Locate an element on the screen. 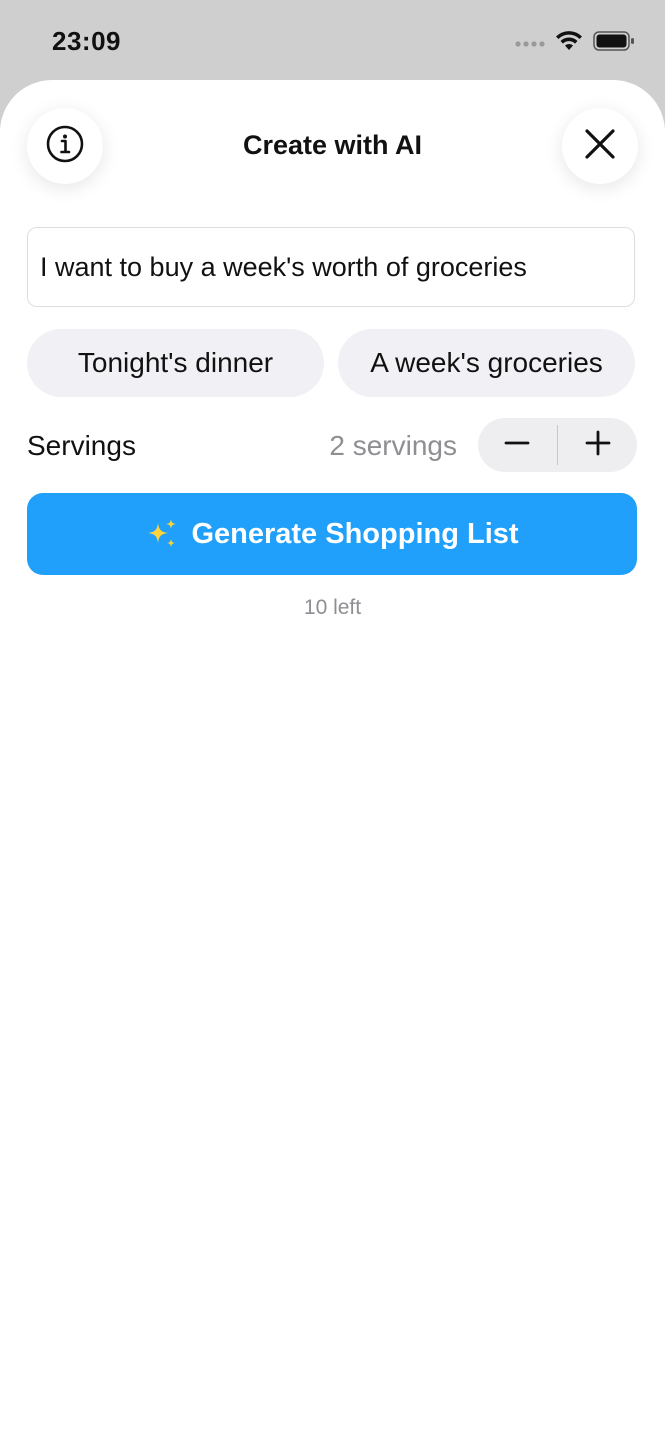 The height and width of the screenshot is (1440, 665). cellular-dots-icon is located at coordinates (530, 44).